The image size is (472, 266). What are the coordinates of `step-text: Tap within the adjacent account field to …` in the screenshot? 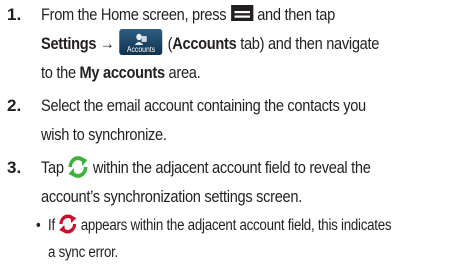 It's located at (206, 181).